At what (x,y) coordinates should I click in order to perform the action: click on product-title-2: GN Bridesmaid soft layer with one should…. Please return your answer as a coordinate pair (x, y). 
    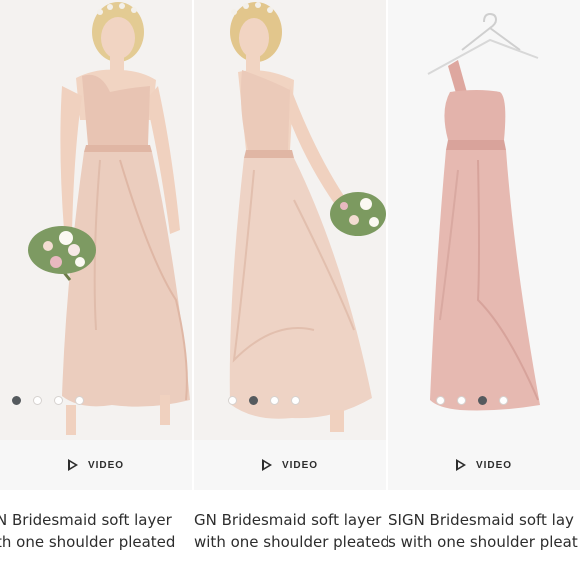
    Looking at the image, I should click on (291, 531).